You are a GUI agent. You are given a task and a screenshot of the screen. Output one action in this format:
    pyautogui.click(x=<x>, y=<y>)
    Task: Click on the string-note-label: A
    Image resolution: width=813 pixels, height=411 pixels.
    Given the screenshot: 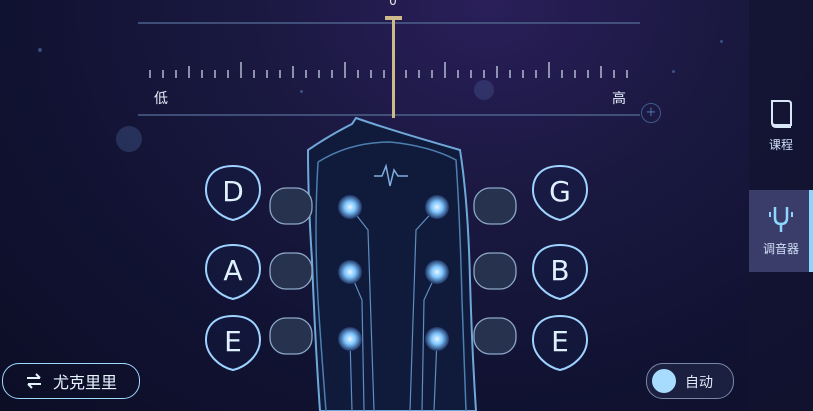 What is the action you would take?
    pyautogui.click(x=233, y=270)
    